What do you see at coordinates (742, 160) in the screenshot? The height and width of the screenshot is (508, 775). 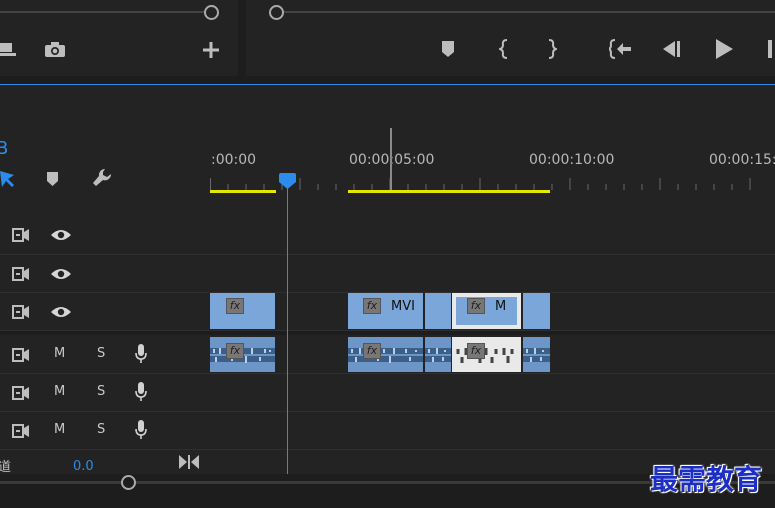 I see `timecode-15: 00:00:15:` at bounding box center [742, 160].